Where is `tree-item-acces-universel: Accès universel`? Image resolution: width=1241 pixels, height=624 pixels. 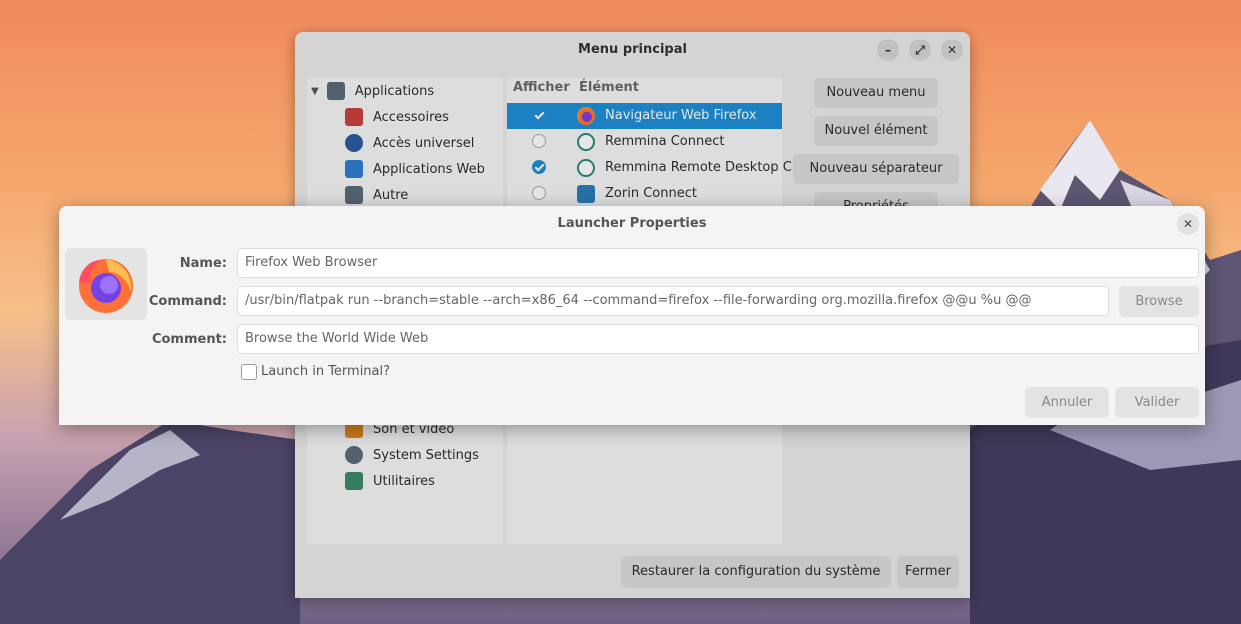 tree-item-acces-universel: Accès universel is located at coordinates (409, 143).